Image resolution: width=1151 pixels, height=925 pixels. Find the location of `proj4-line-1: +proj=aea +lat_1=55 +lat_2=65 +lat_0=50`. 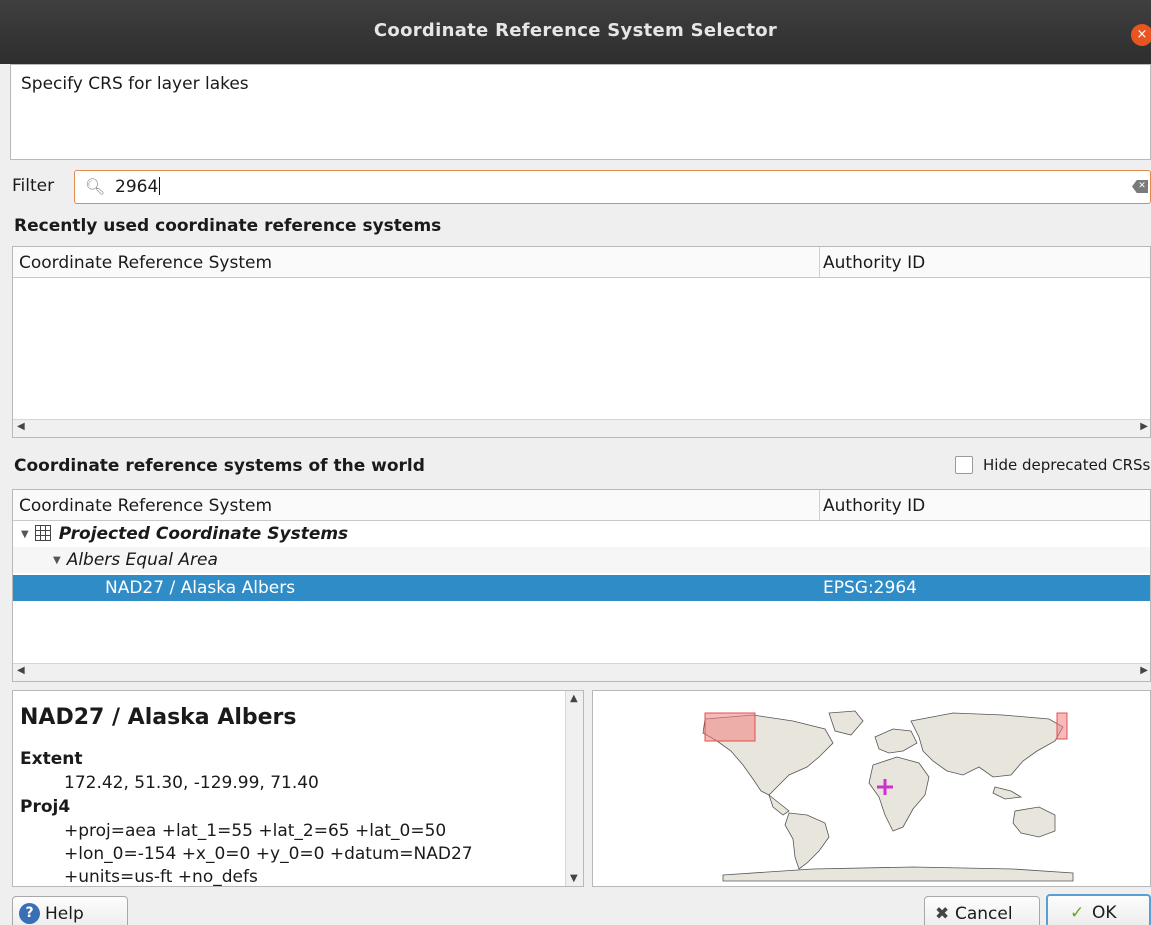

proj4-line-1: +proj=aea +lat_1=55 +lat_2=65 +lat_0=50 is located at coordinates (255, 831).